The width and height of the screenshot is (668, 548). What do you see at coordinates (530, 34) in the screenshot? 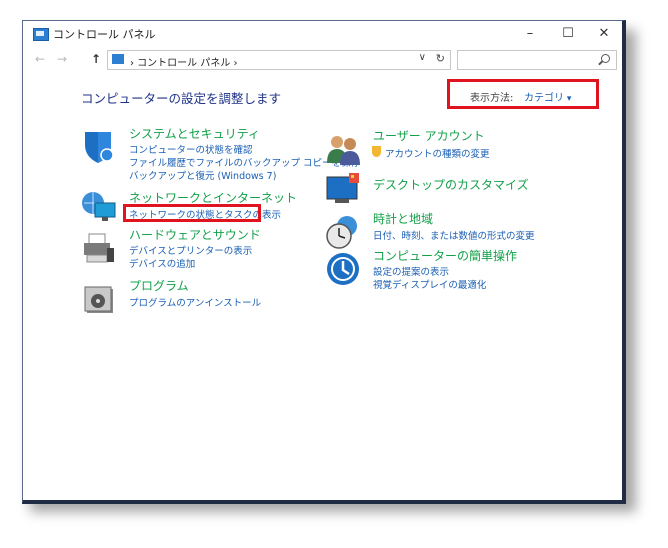
I see `minimize-button: –` at bounding box center [530, 34].